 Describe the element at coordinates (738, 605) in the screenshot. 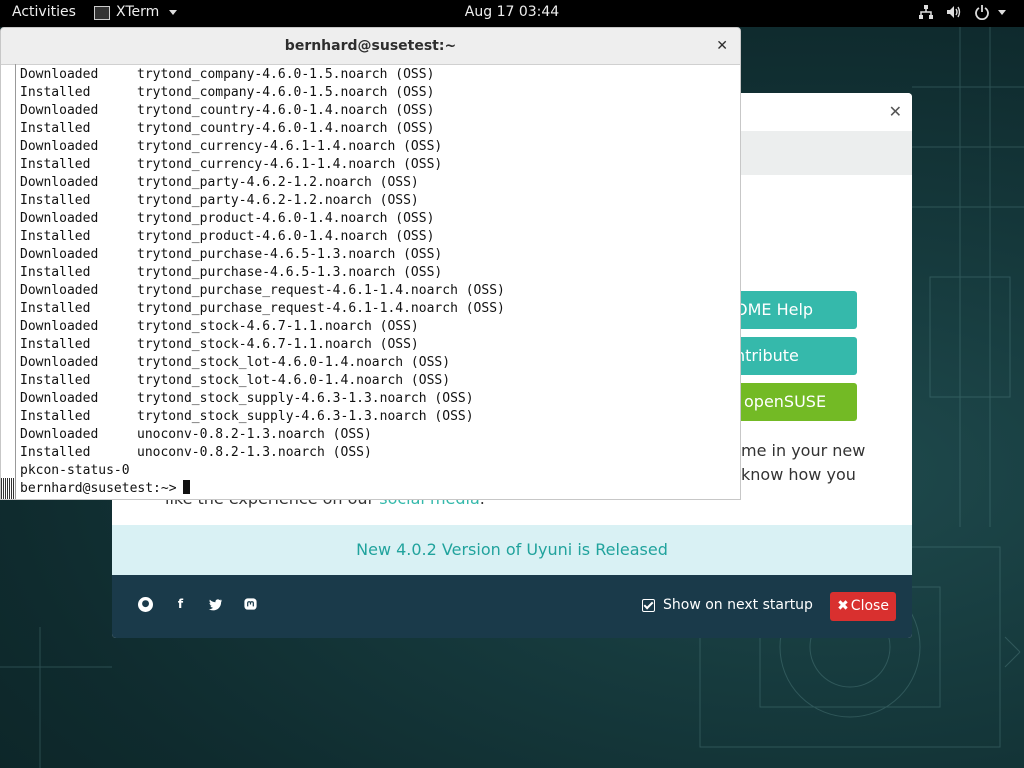

I see `show-on-startup-label: Show on next startup` at that location.